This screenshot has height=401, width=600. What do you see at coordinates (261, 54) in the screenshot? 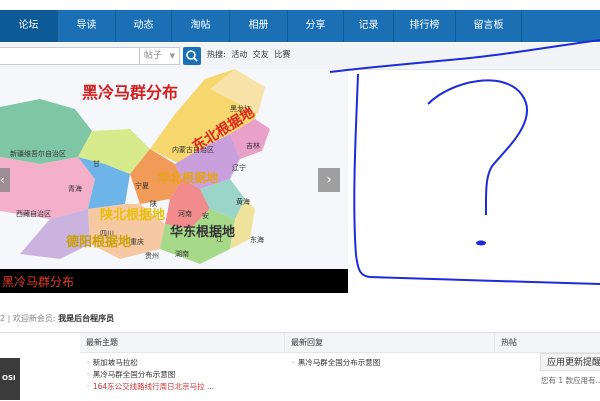
I see `hot-term-link: 交友` at bounding box center [261, 54].